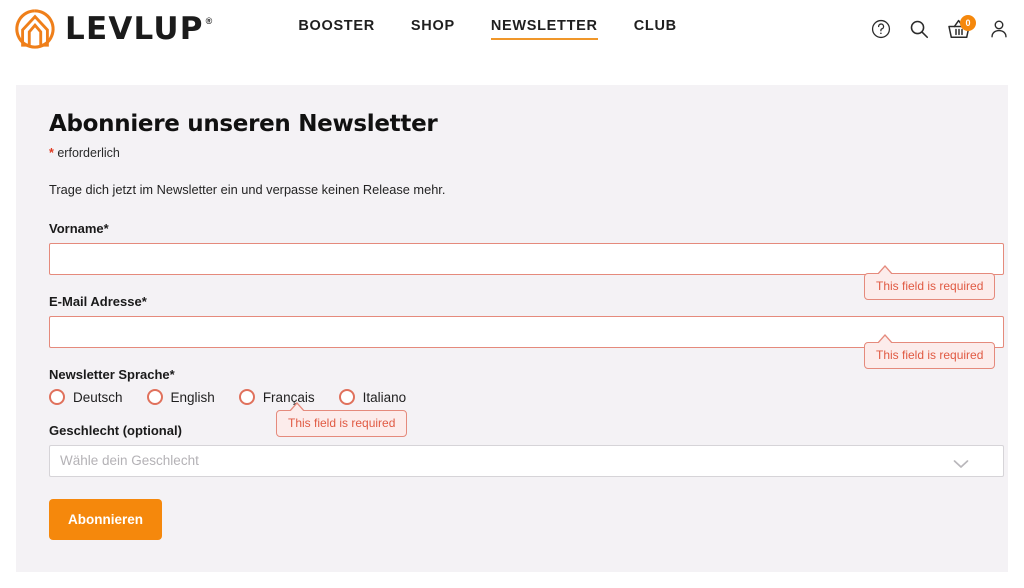  I want to click on error-tooltip-first-name: This field is required, so click(930, 283).